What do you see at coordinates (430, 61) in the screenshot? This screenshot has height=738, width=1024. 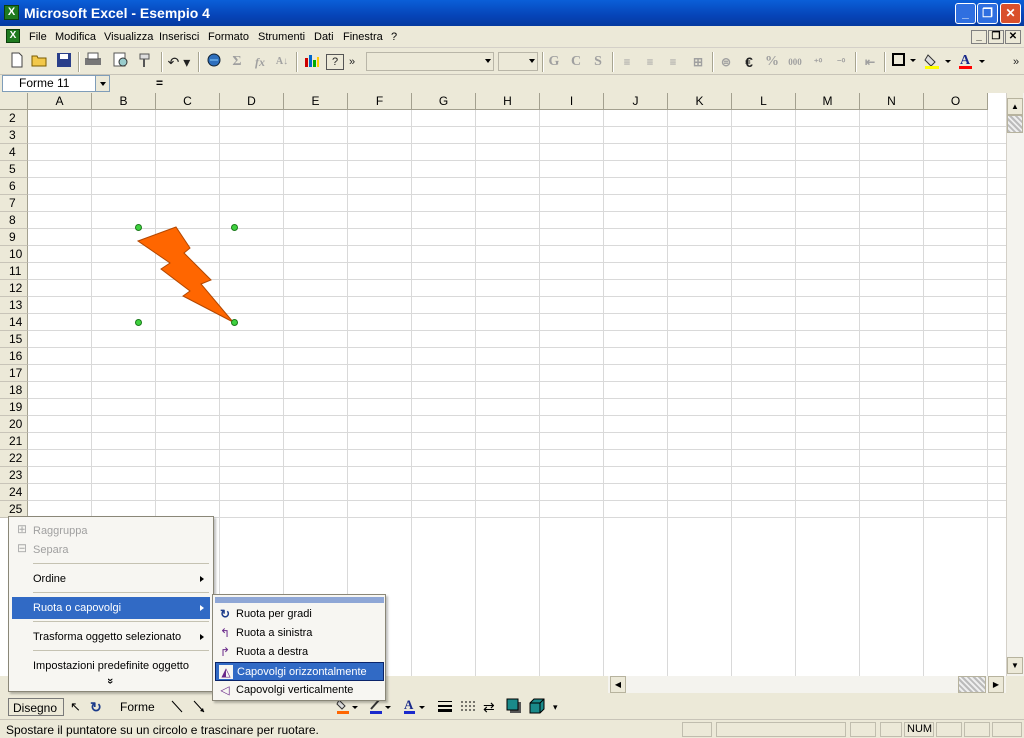 I see `font-name-combo` at bounding box center [430, 61].